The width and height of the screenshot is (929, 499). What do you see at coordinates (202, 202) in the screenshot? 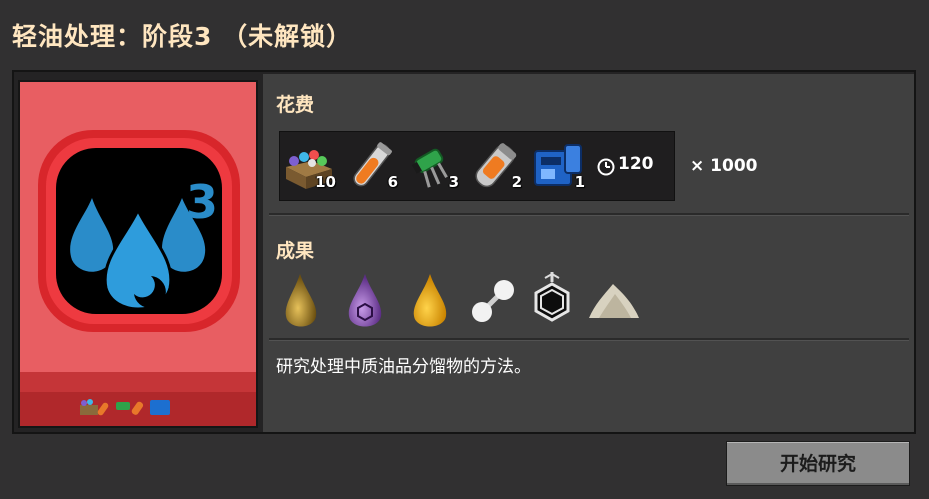
I see `tech-badge: 3` at bounding box center [202, 202].